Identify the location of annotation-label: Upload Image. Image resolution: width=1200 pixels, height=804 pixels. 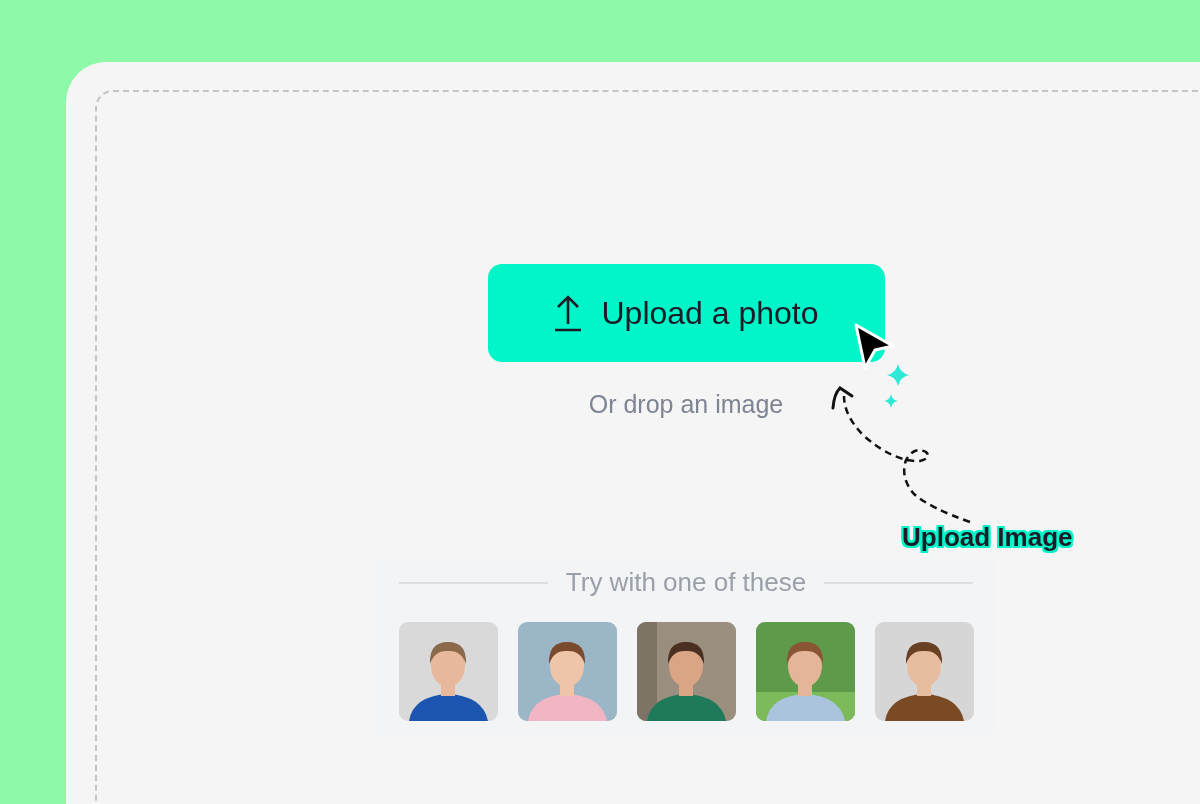
(987, 537).